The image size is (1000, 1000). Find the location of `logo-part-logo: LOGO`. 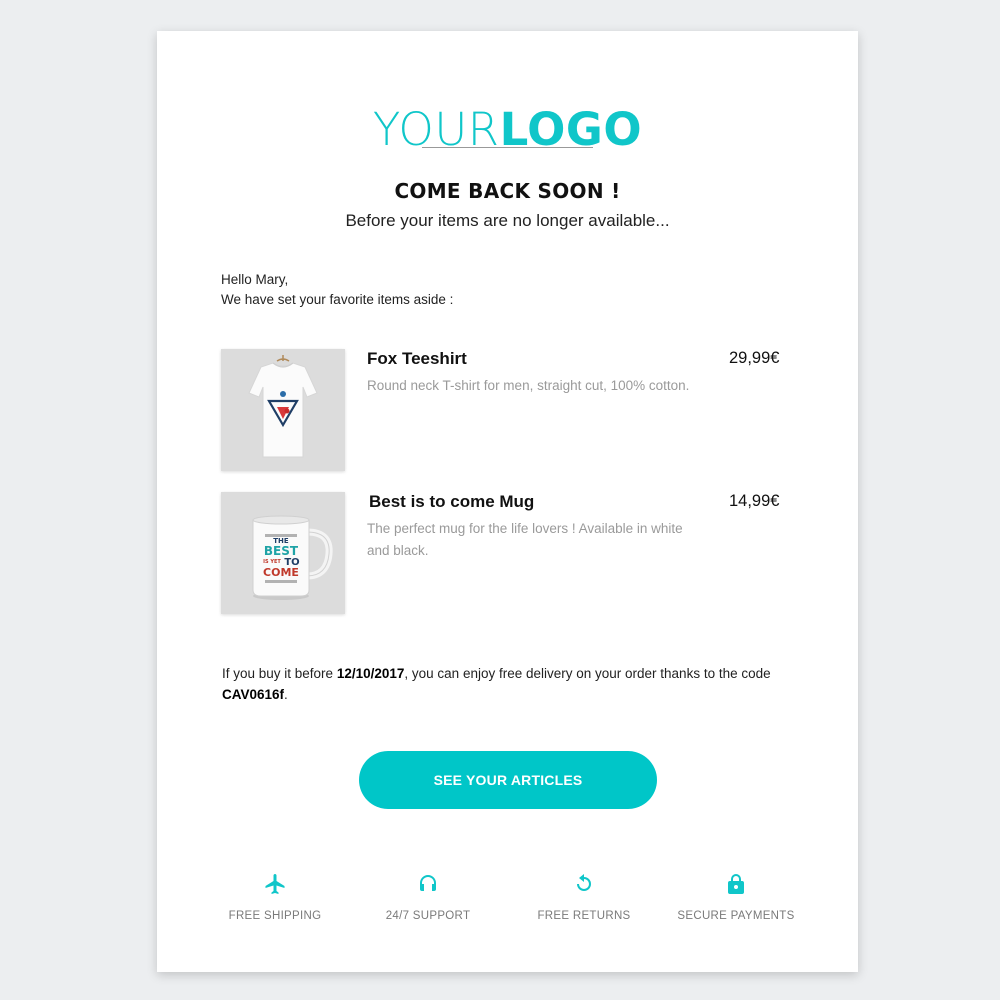

logo-part-logo: LOGO is located at coordinates (571, 129).